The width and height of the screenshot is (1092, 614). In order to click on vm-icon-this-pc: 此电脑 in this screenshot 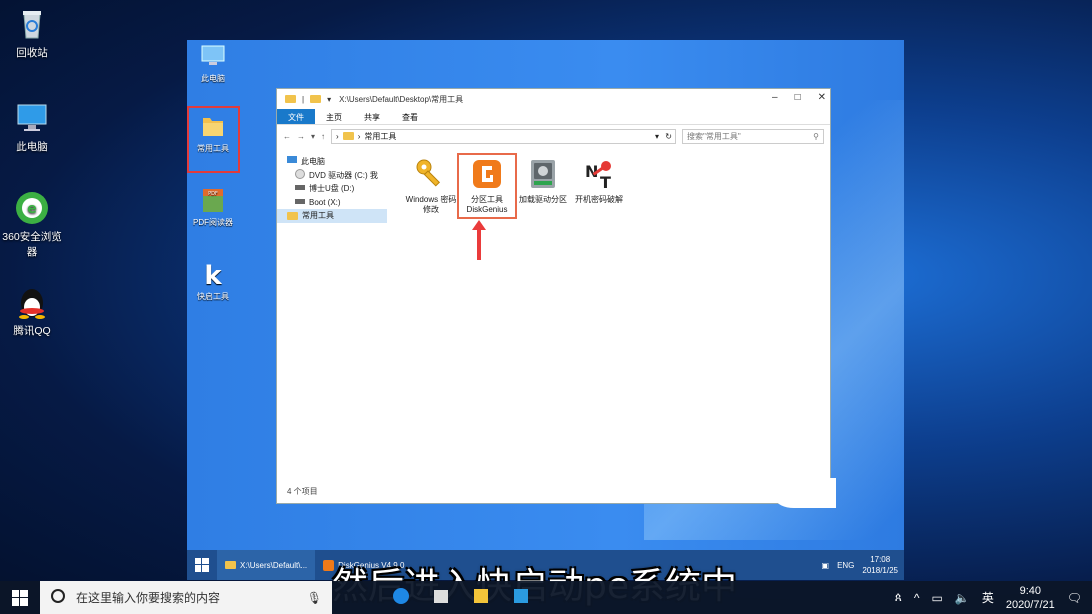, I will do `click(213, 63)`.